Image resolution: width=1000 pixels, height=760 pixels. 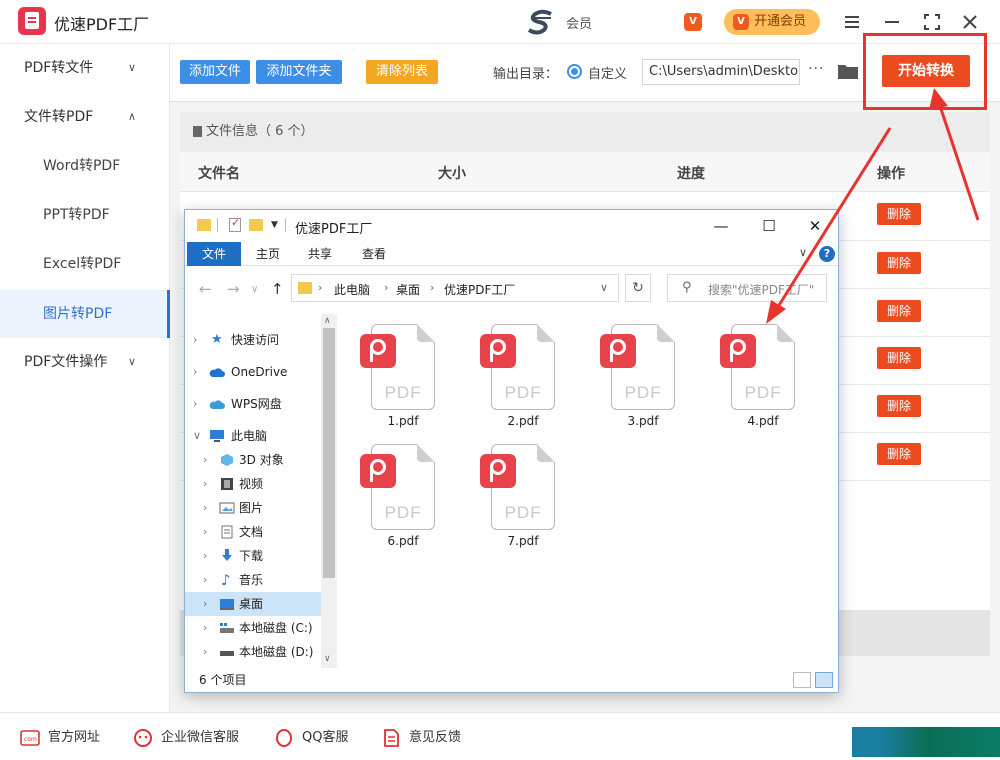 I want to click on explorer-title: 优速PDF工厂, so click(x=334, y=229).